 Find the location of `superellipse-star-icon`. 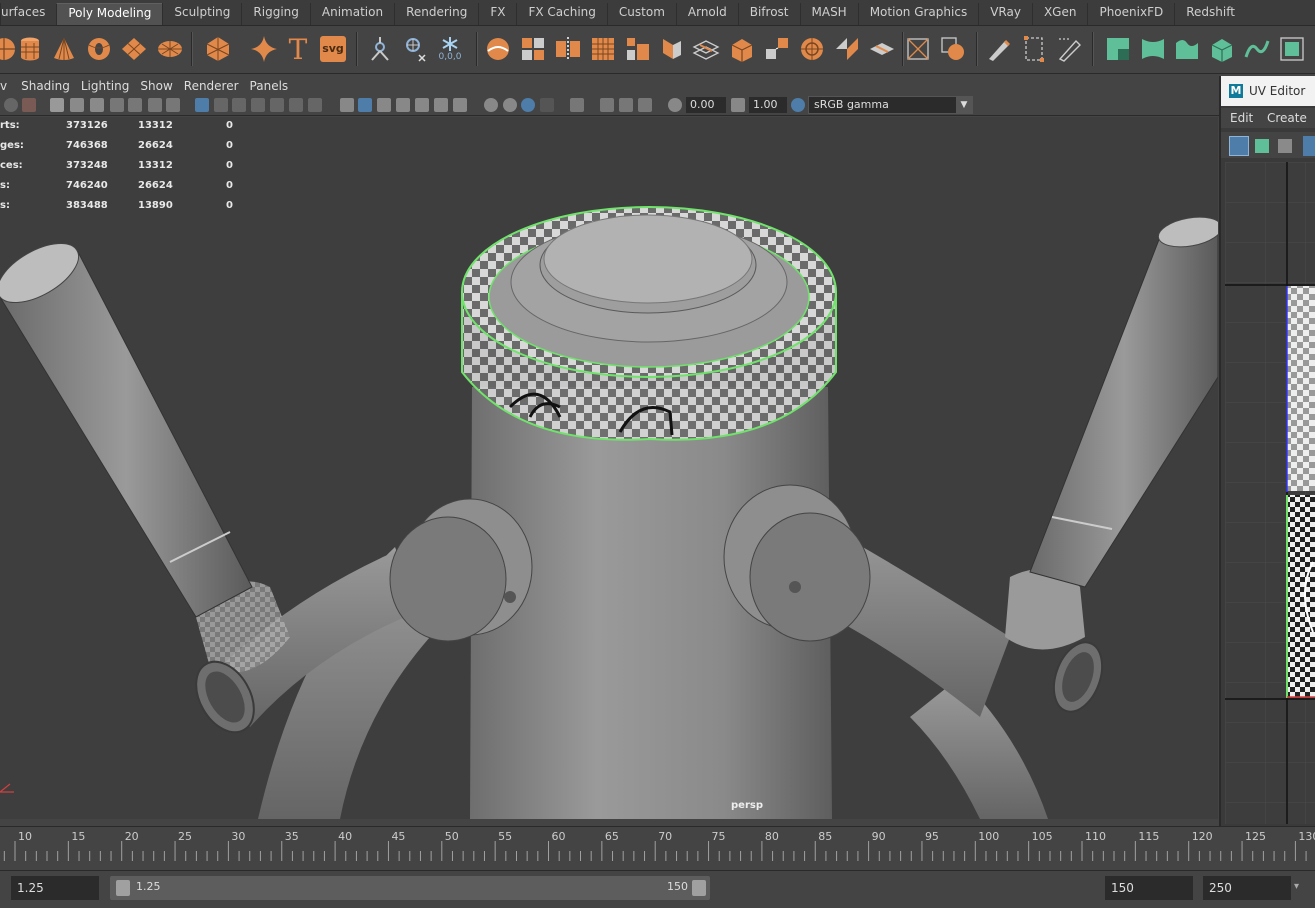

superellipse-star-icon is located at coordinates (264, 49).